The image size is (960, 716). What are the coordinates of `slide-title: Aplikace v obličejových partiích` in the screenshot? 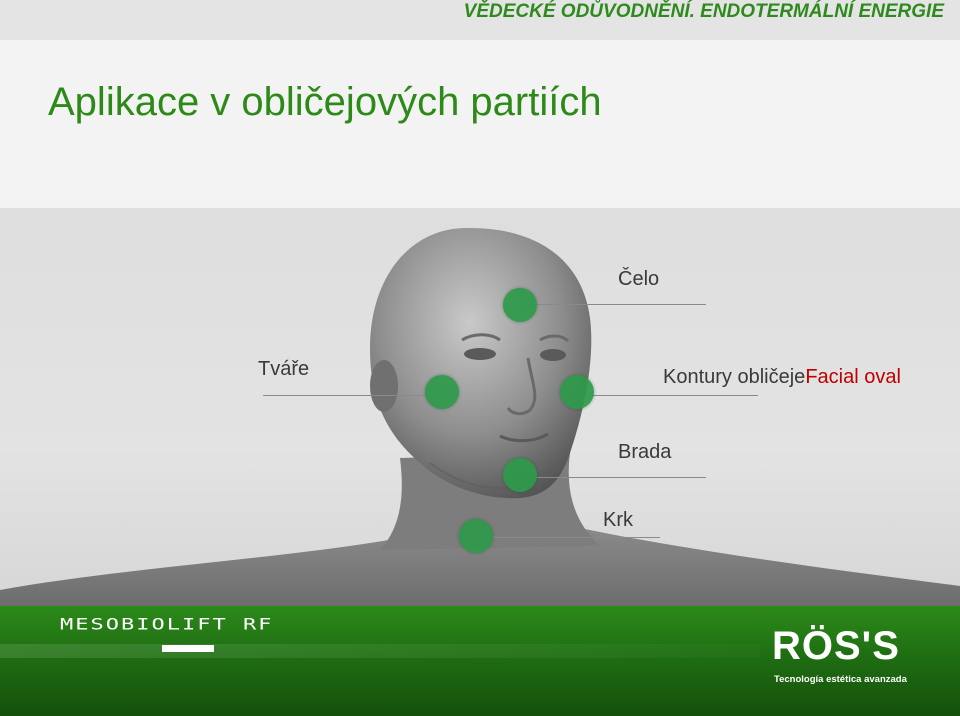 It's located at (325, 102).